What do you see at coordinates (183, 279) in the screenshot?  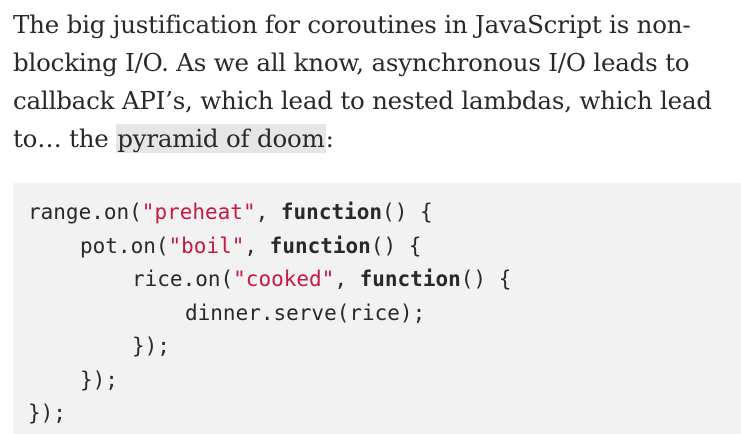 I see `code-token: rice.on(` at bounding box center [183, 279].